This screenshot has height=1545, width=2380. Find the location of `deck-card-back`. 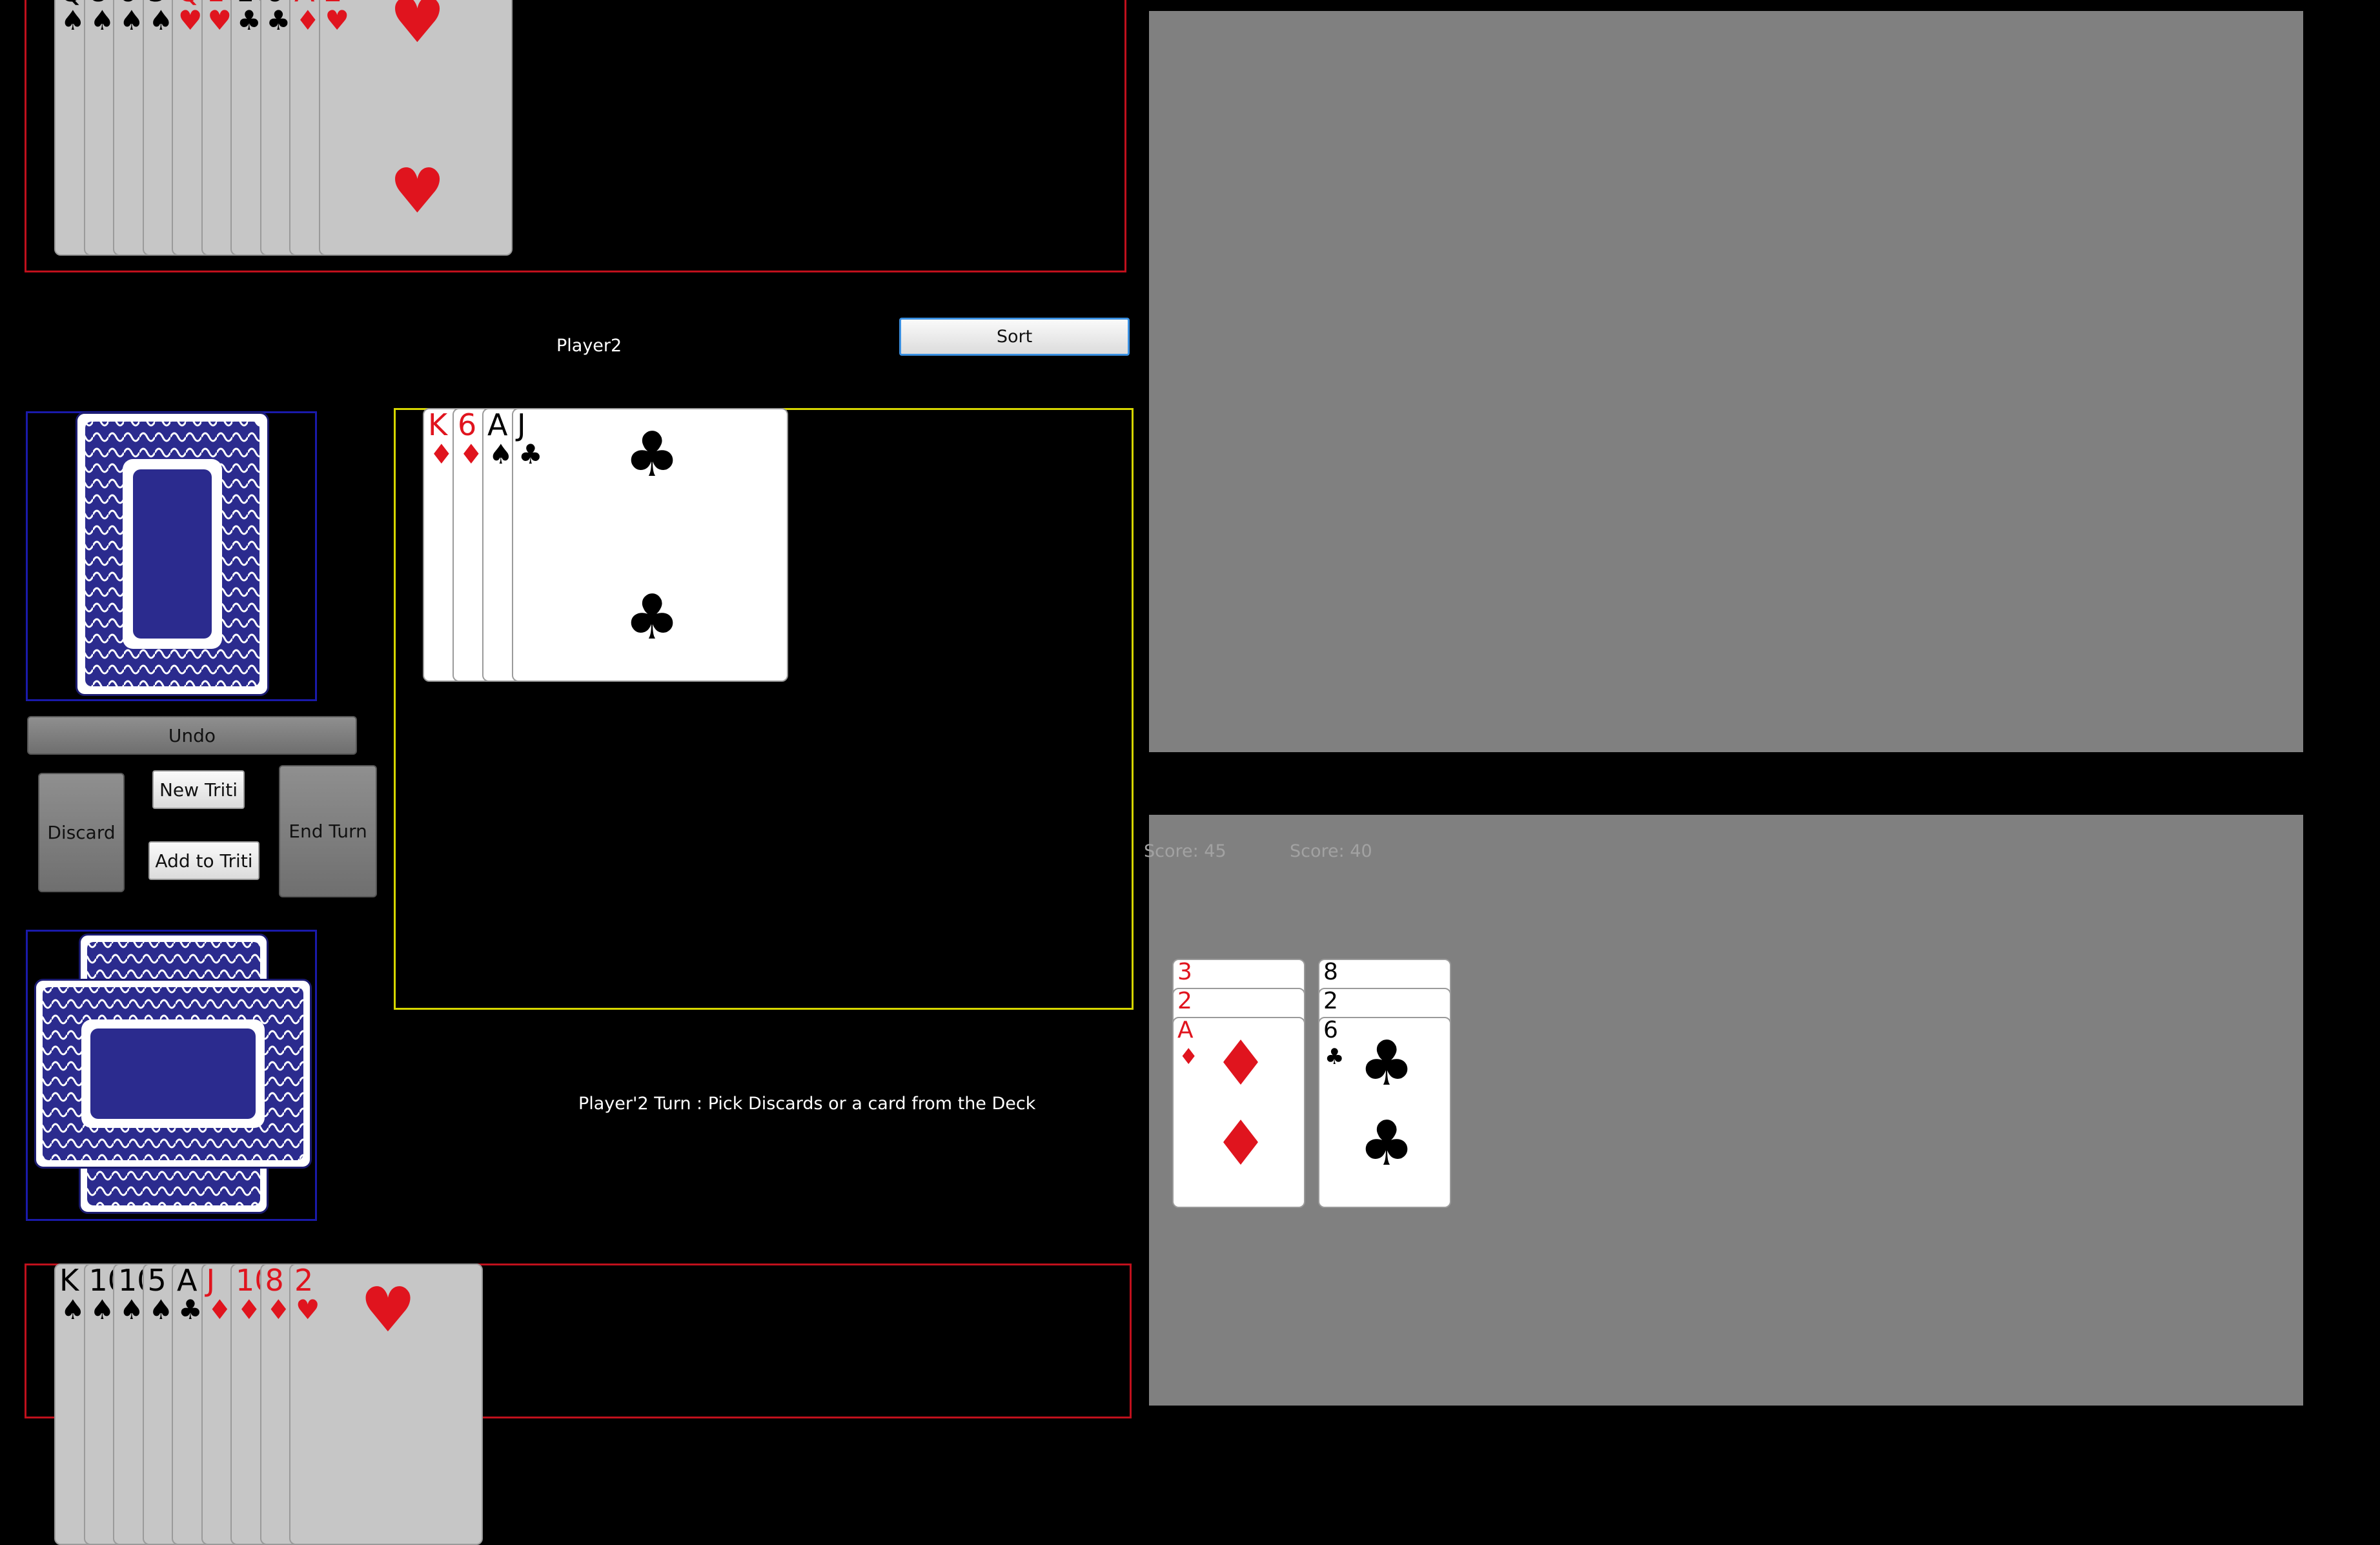

deck-card-back is located at coordinates (172, 554).